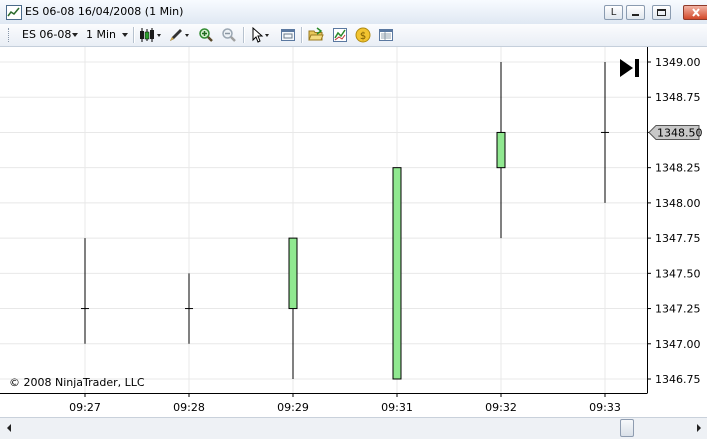 The height and width of the screenshot is (439, 707). I want to click on strategies-icon: $, so click(363, 35).